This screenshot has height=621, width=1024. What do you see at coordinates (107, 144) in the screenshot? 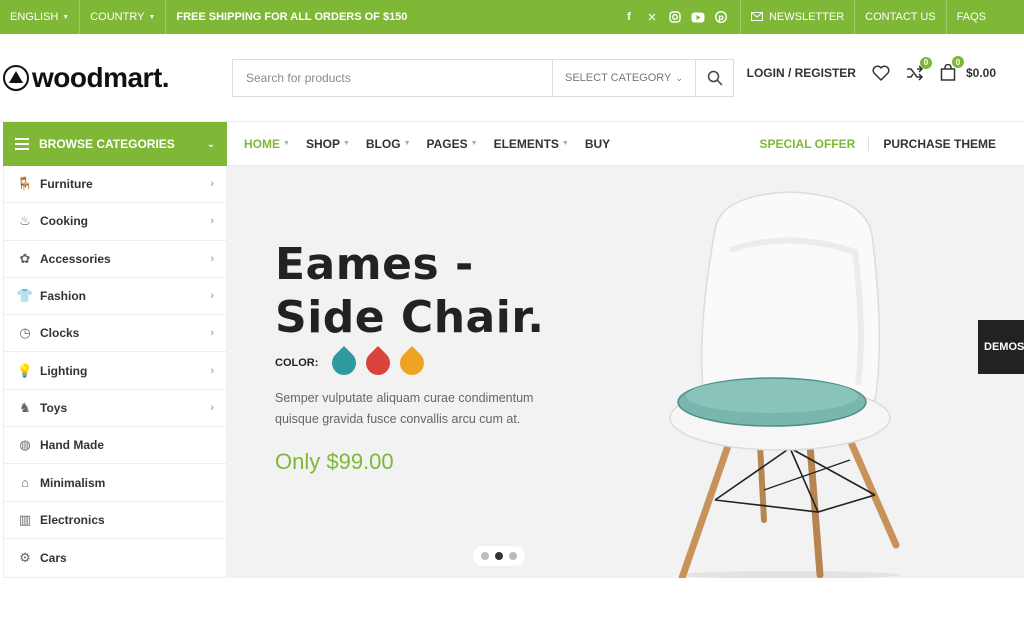
I see `browse-categories-label: BROWSE CATEGORIES` at bounding box center [107, 144].